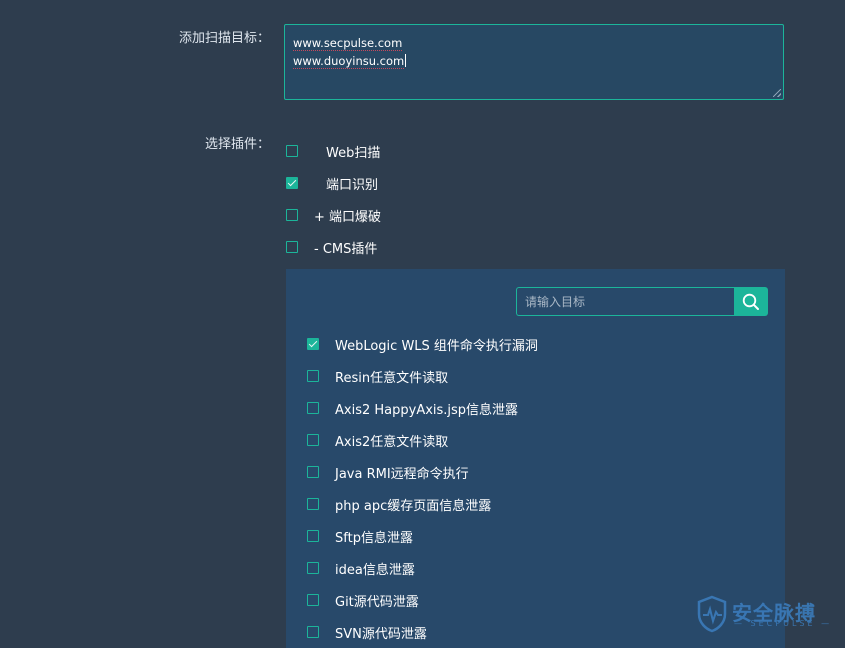 The width and height of the screenshot is (845, 648). What do you see at coordinates (224, 38) in the screenshot?
I see `target-label: 添加扫描目标：` at bounding box center [224, 38].